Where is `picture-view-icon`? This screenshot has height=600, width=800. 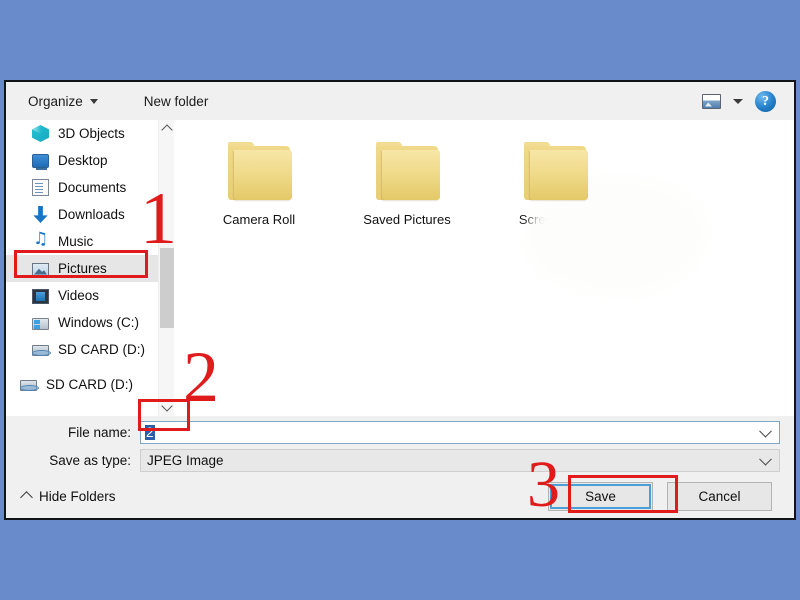
picture-view-icon is located at coordinates (711, 101).